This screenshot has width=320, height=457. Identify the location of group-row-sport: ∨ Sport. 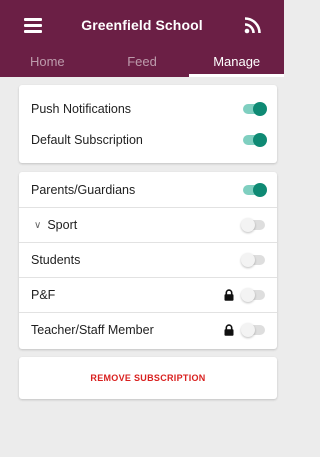
(148, 224).